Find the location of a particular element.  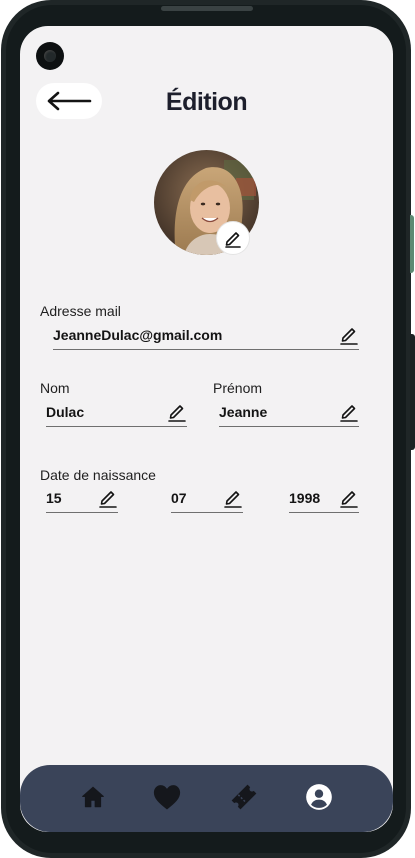

front-camera is located at coordinates (50, 56).